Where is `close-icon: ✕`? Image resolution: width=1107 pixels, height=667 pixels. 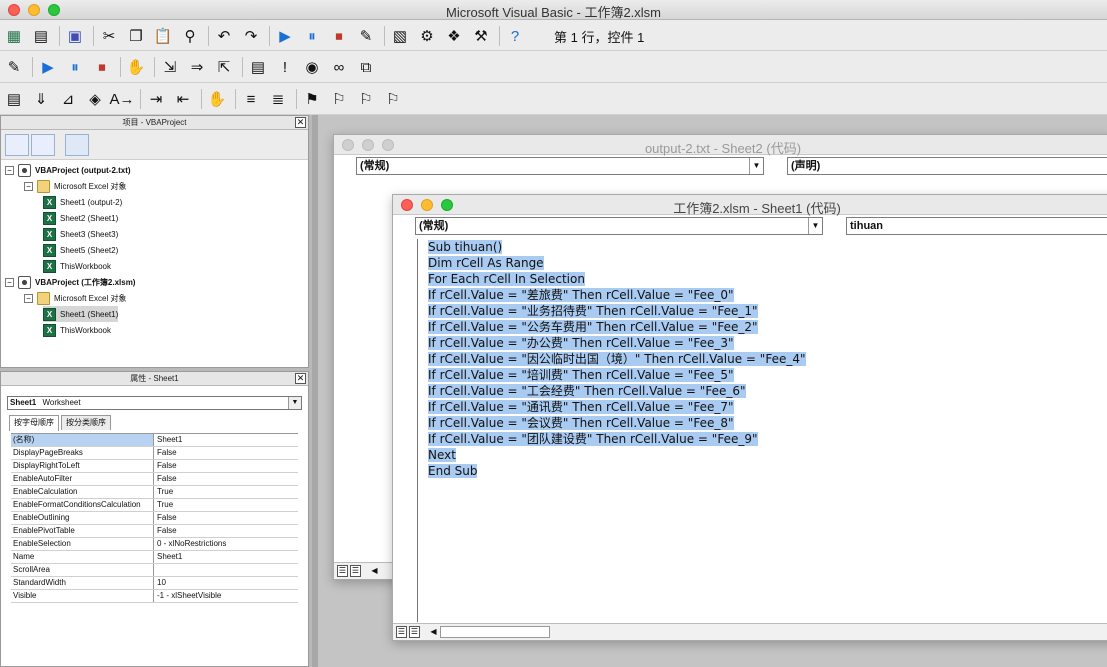 close-icon: ✕ is located at coordinates (300, 122).